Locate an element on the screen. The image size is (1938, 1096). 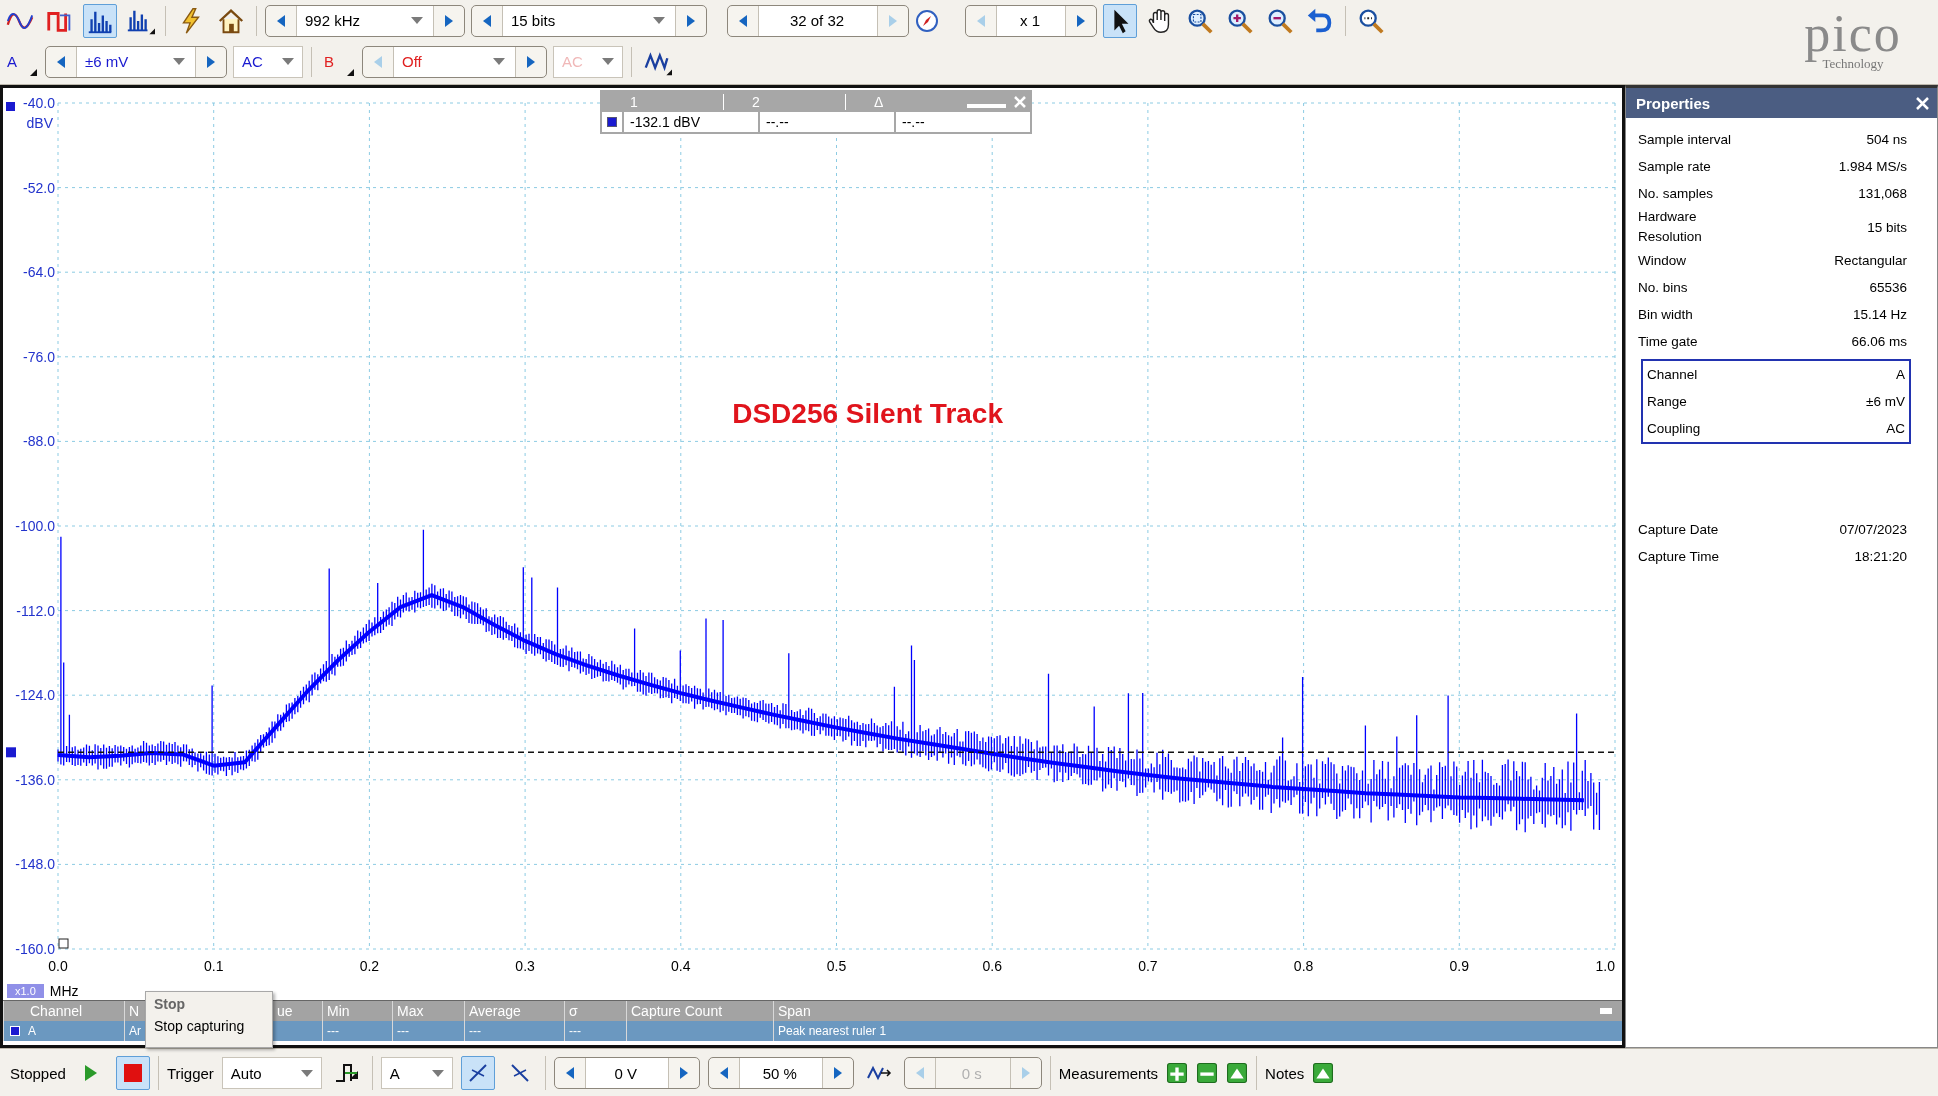
minus-icon is located at coordinates (1207, 1073).